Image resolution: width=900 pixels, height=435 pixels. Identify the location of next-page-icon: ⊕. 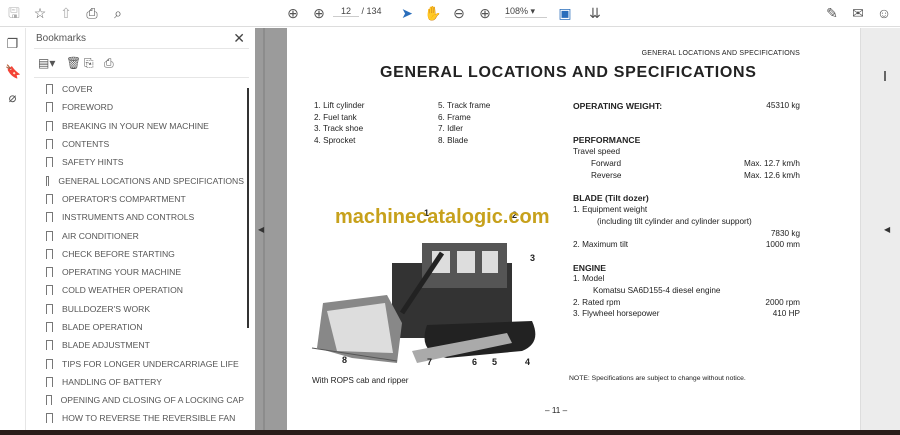
(319, 13).